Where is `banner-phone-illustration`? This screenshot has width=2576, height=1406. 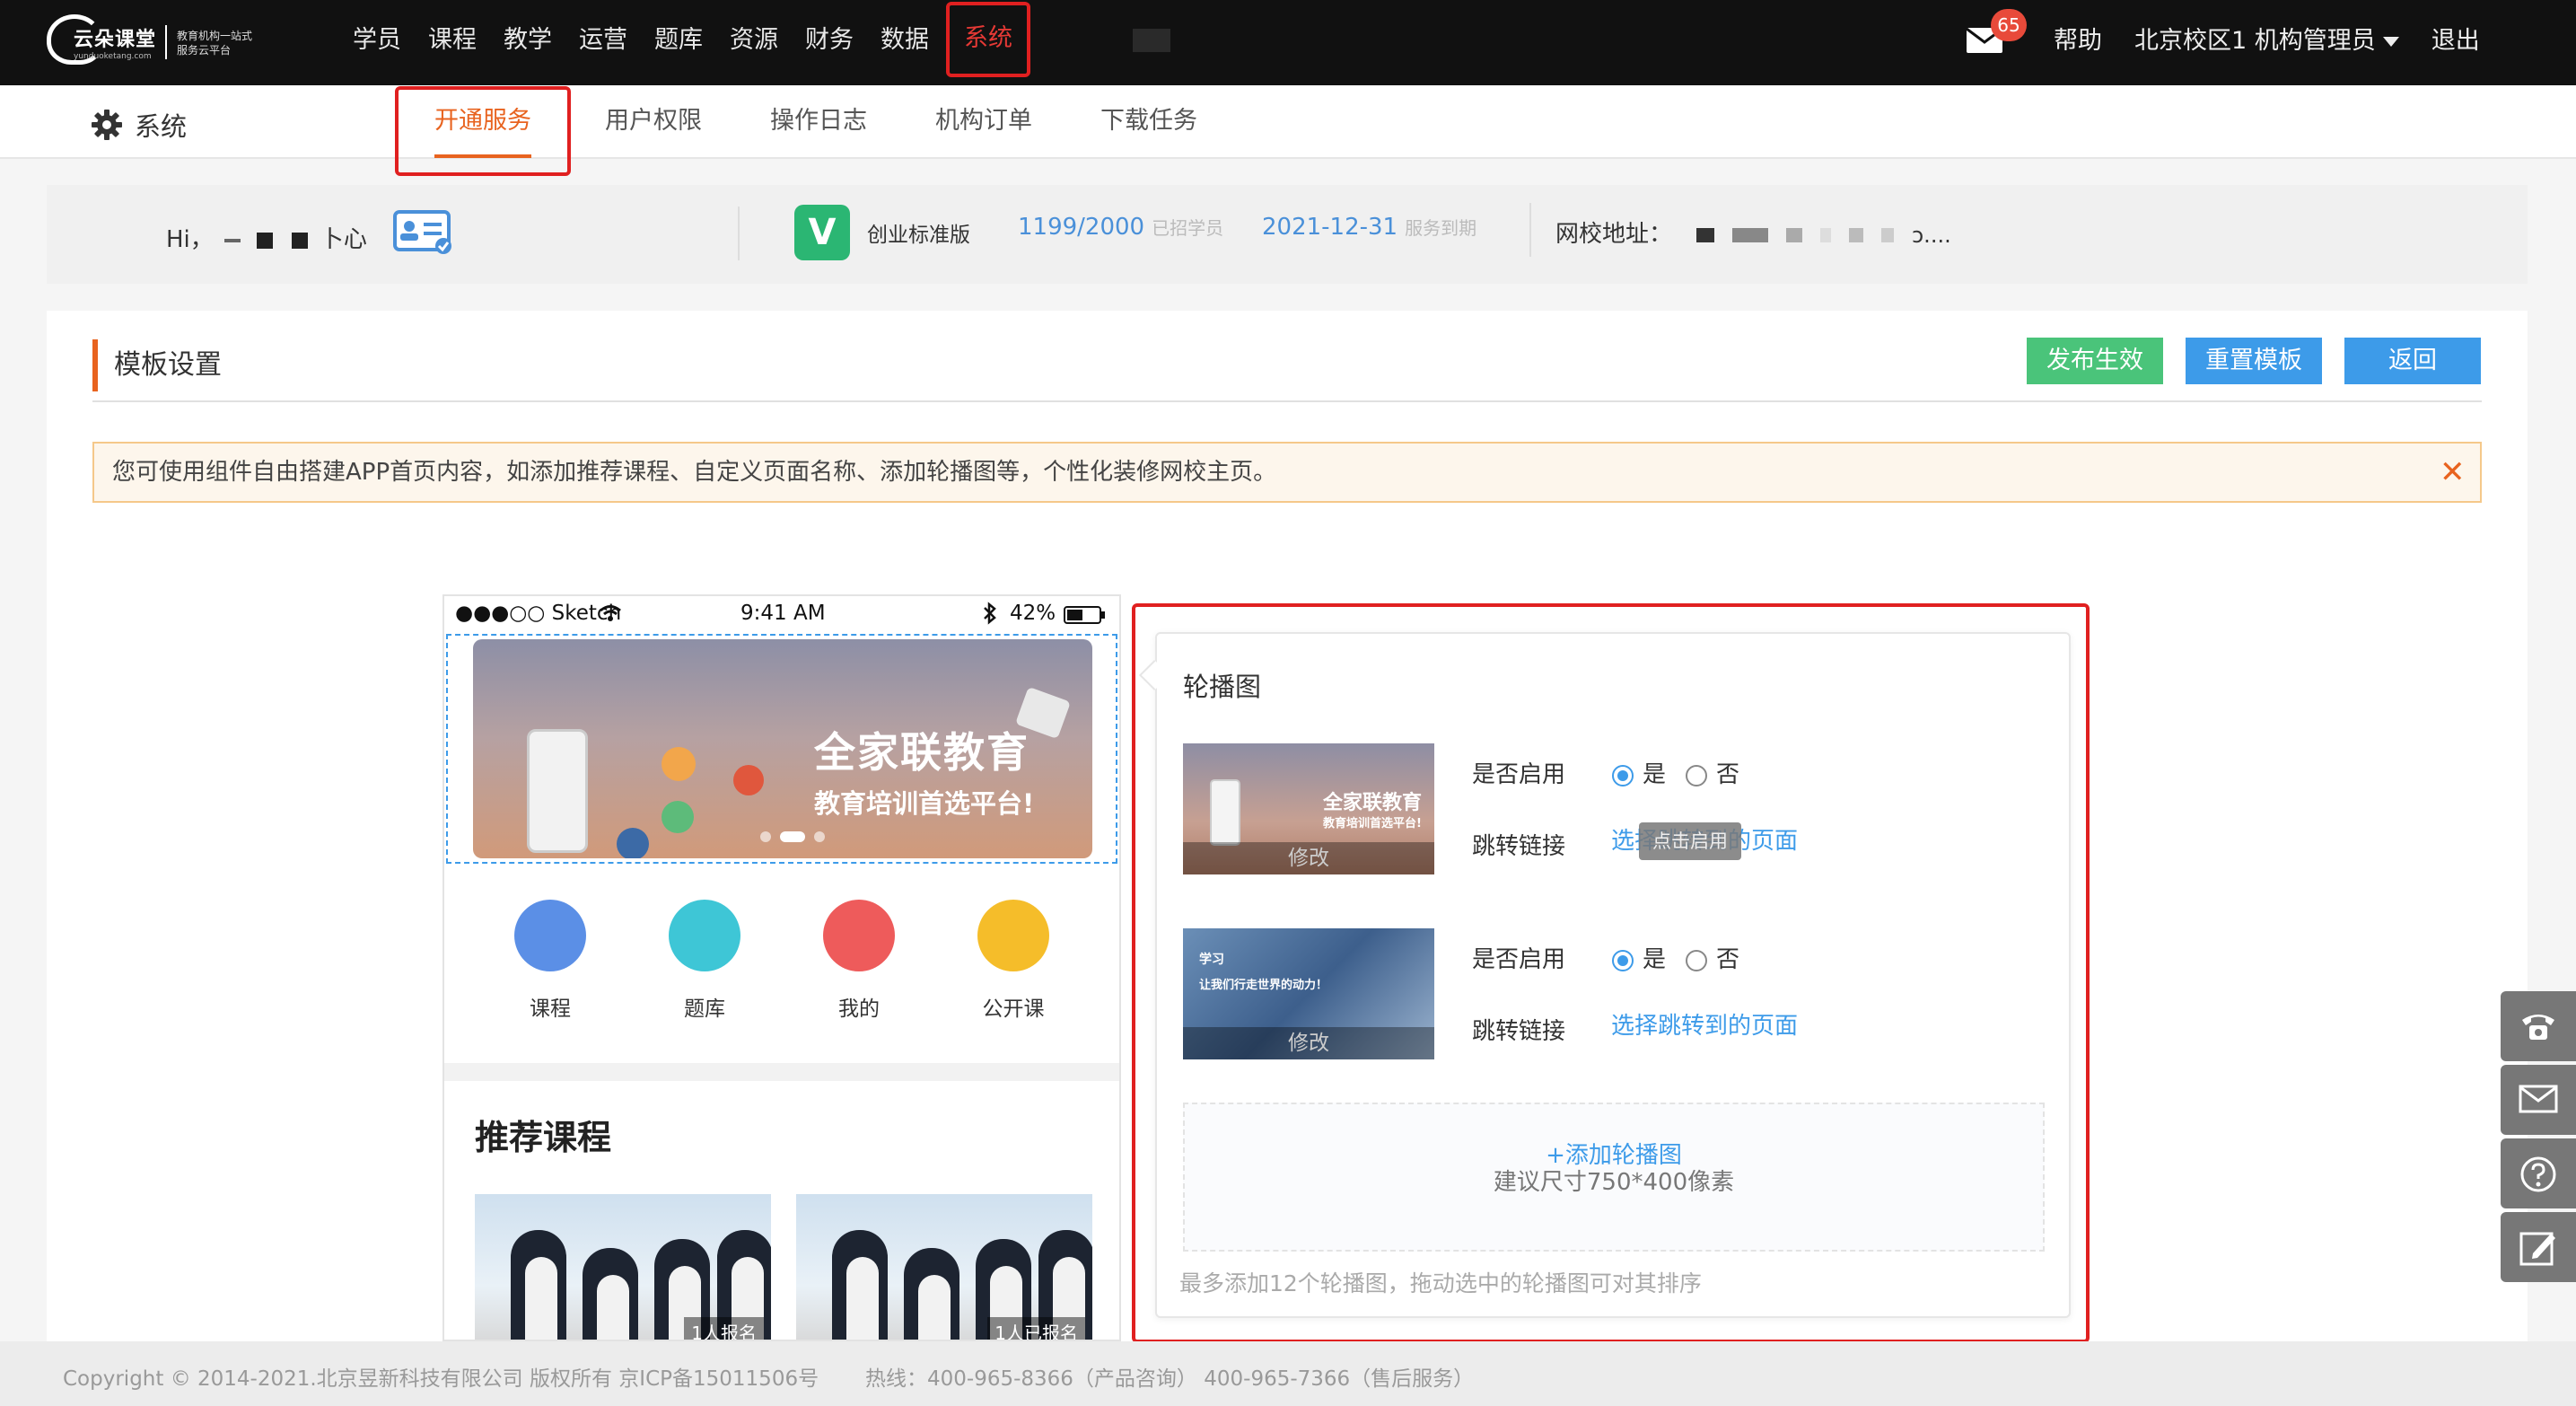 banner-phone-illustration is located at coordinates (557, 791).